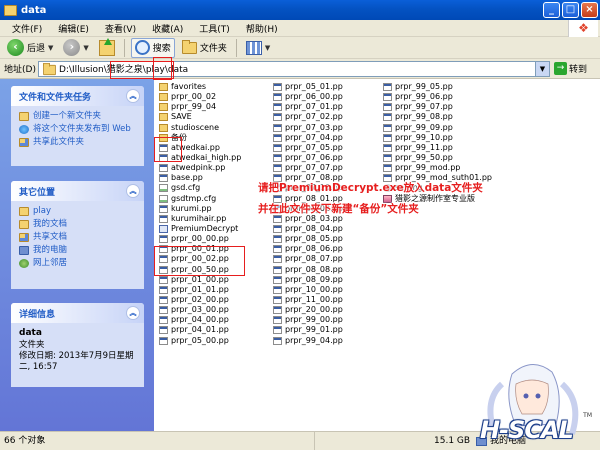 The height and width of the screenshot is (450, 600). What do you see at coordinates (214, 310) in the screenshot?
I see `file-item: prpr_03_00.pp` at bounding box center [214, 310].